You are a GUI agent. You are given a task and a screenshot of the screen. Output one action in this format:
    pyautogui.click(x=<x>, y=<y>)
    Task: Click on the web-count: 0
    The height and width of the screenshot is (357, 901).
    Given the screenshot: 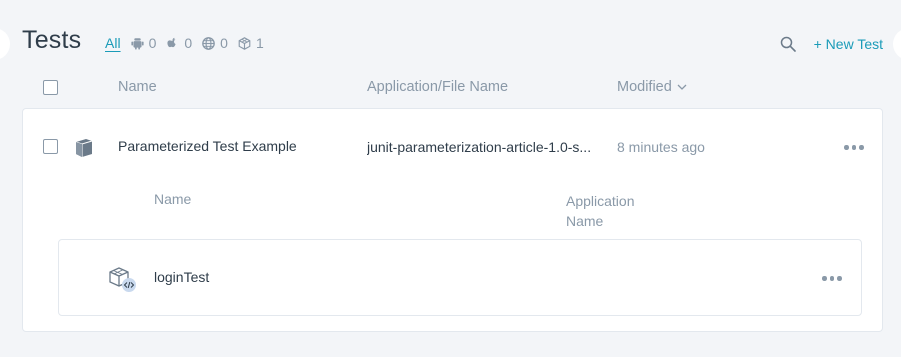 What is the action you would take?
    pyautogui.click(x=224, y=43)
    